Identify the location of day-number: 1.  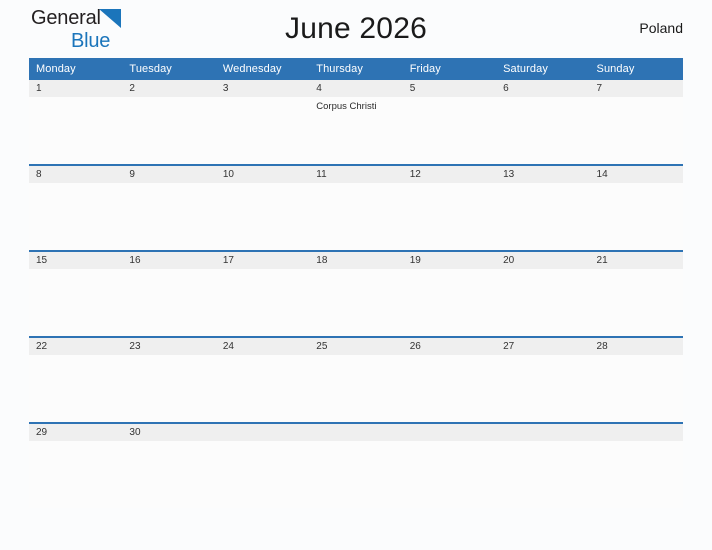
(76, 88).